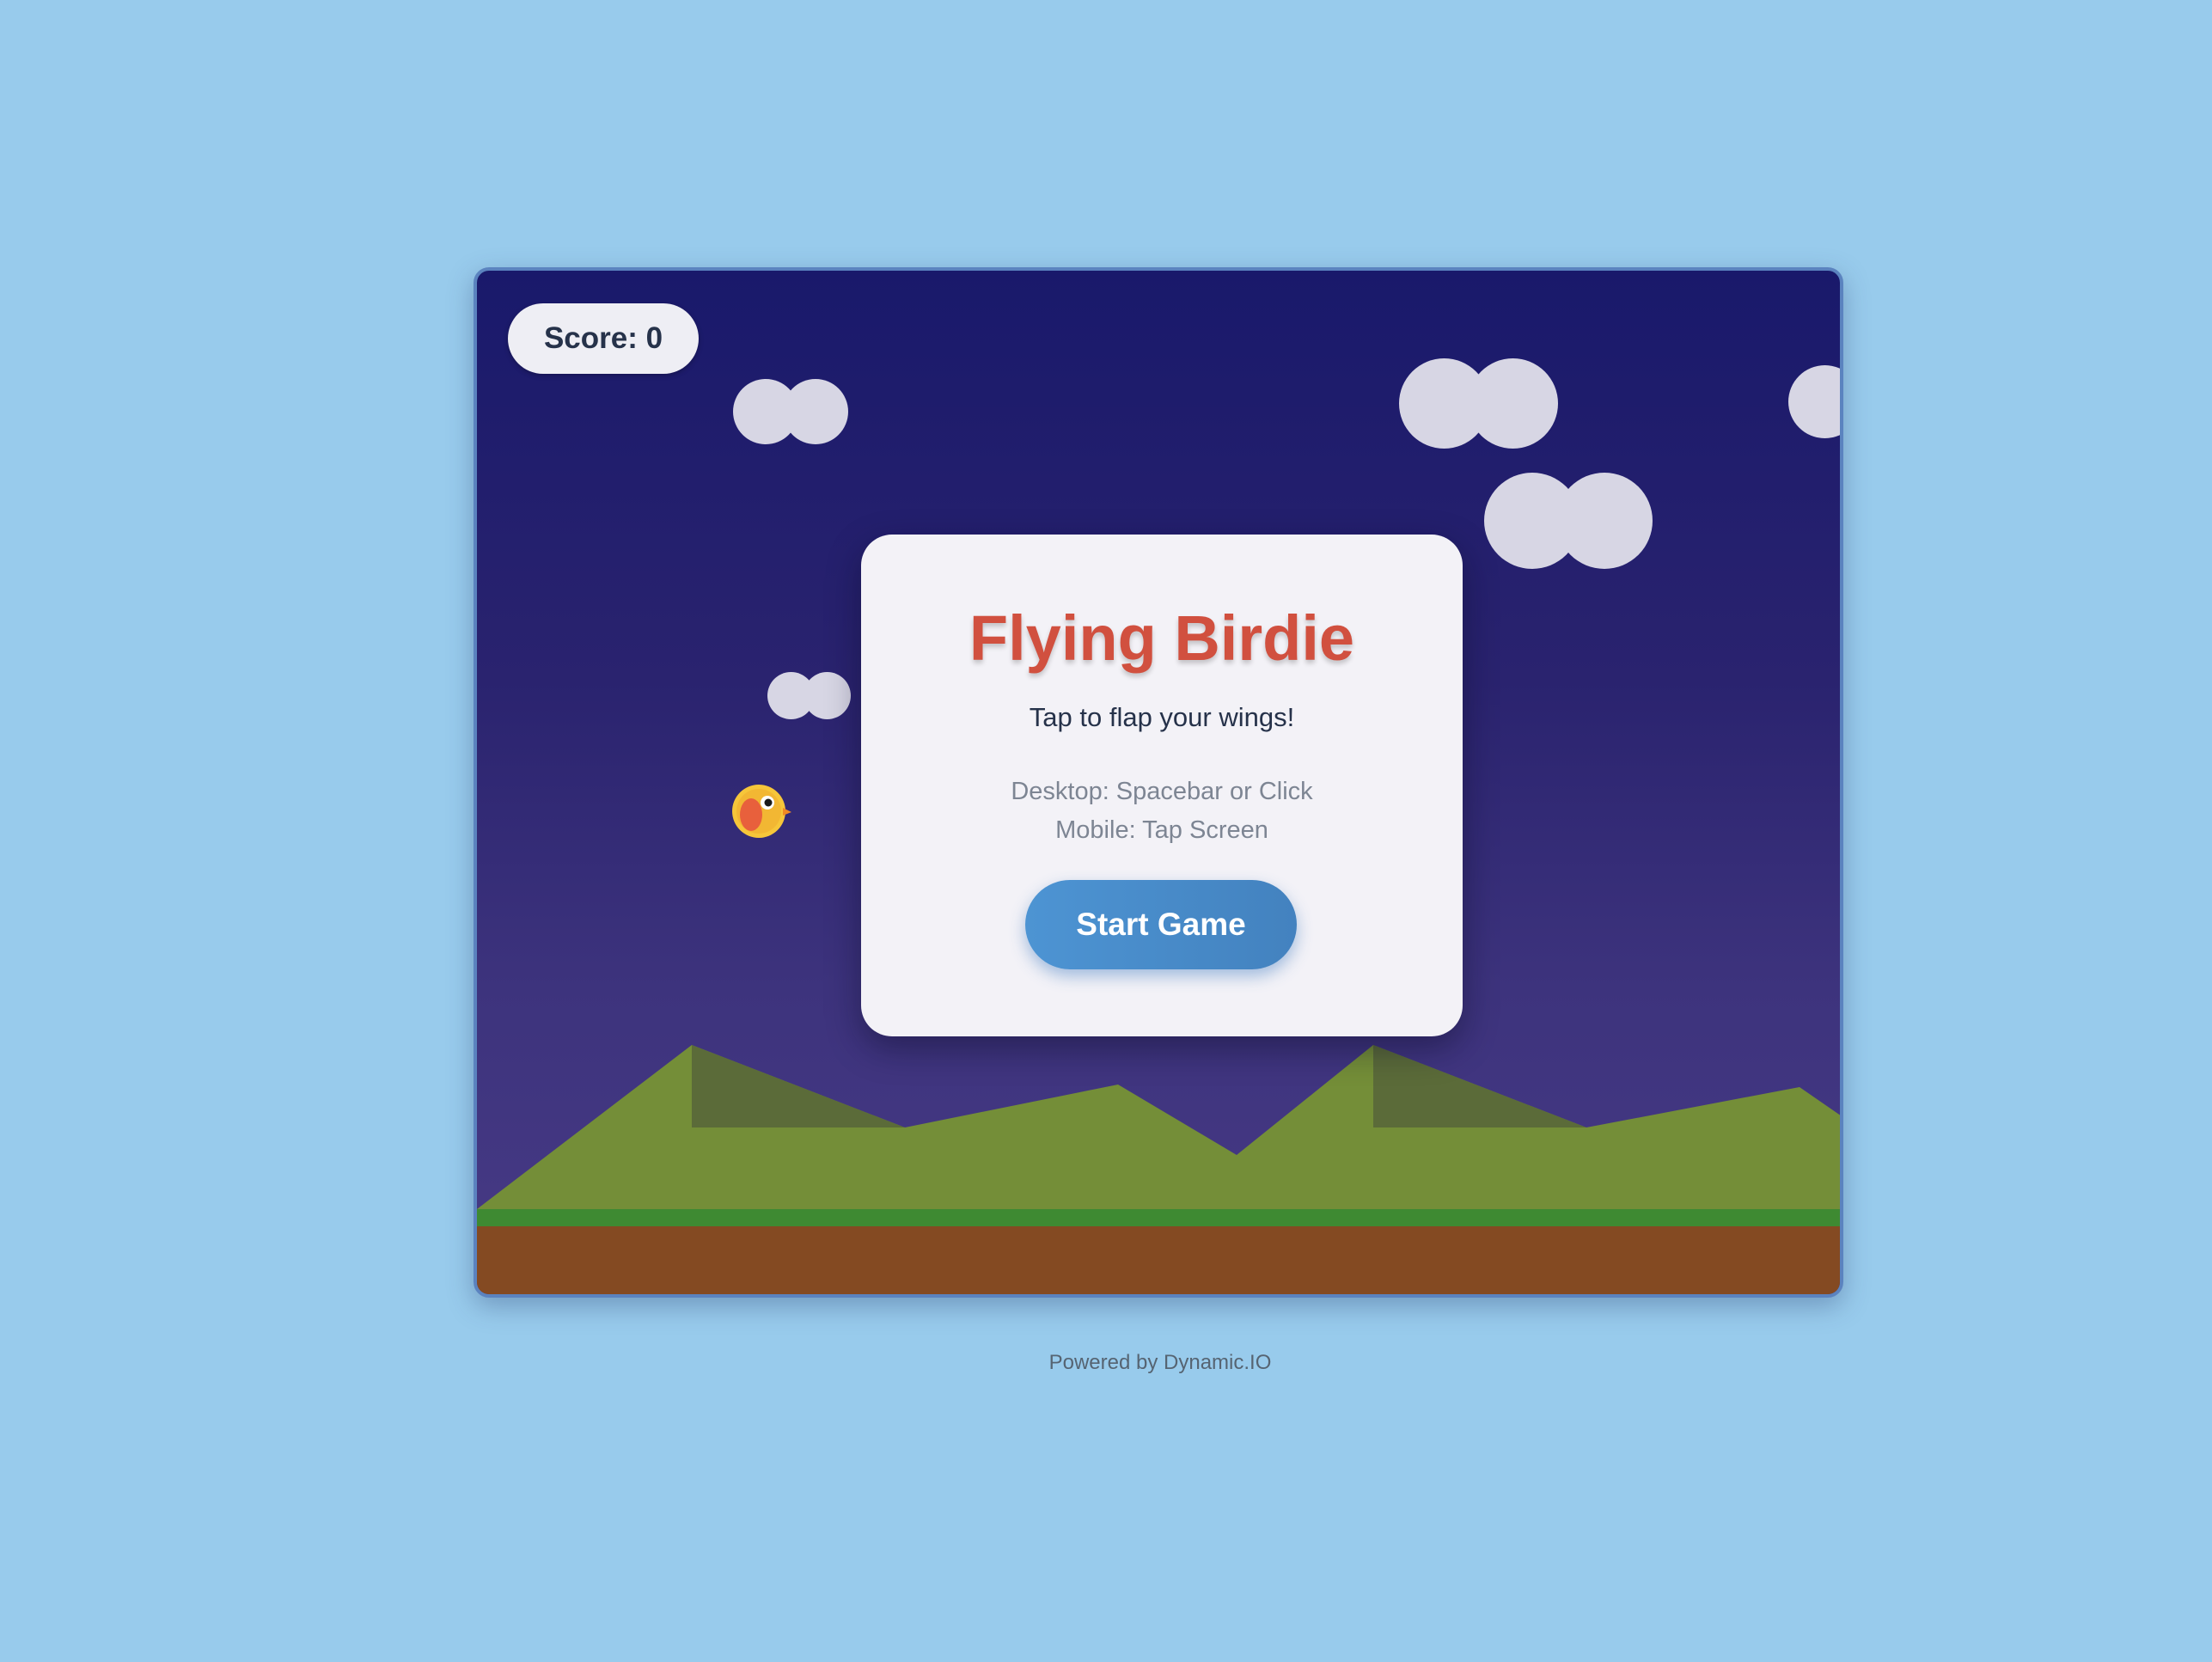 The height and width of the screenshot is (1662, 2212). What do you see at coordinates (761, 811) in the screenshot?
I see `bird-icon` at bounding box center [761, 811].